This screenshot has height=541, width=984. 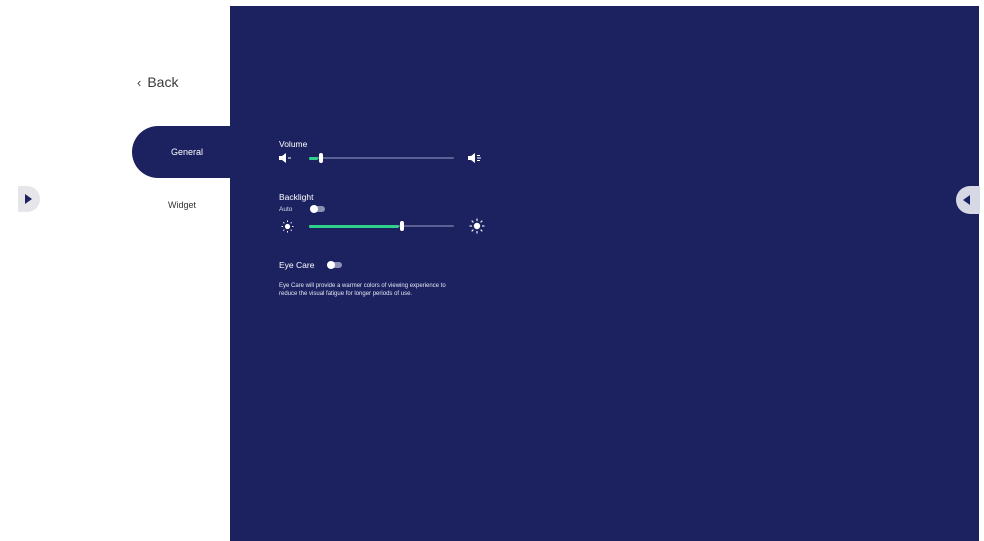 I want to click on brightness-low-icon, so click(x=287, y=226).